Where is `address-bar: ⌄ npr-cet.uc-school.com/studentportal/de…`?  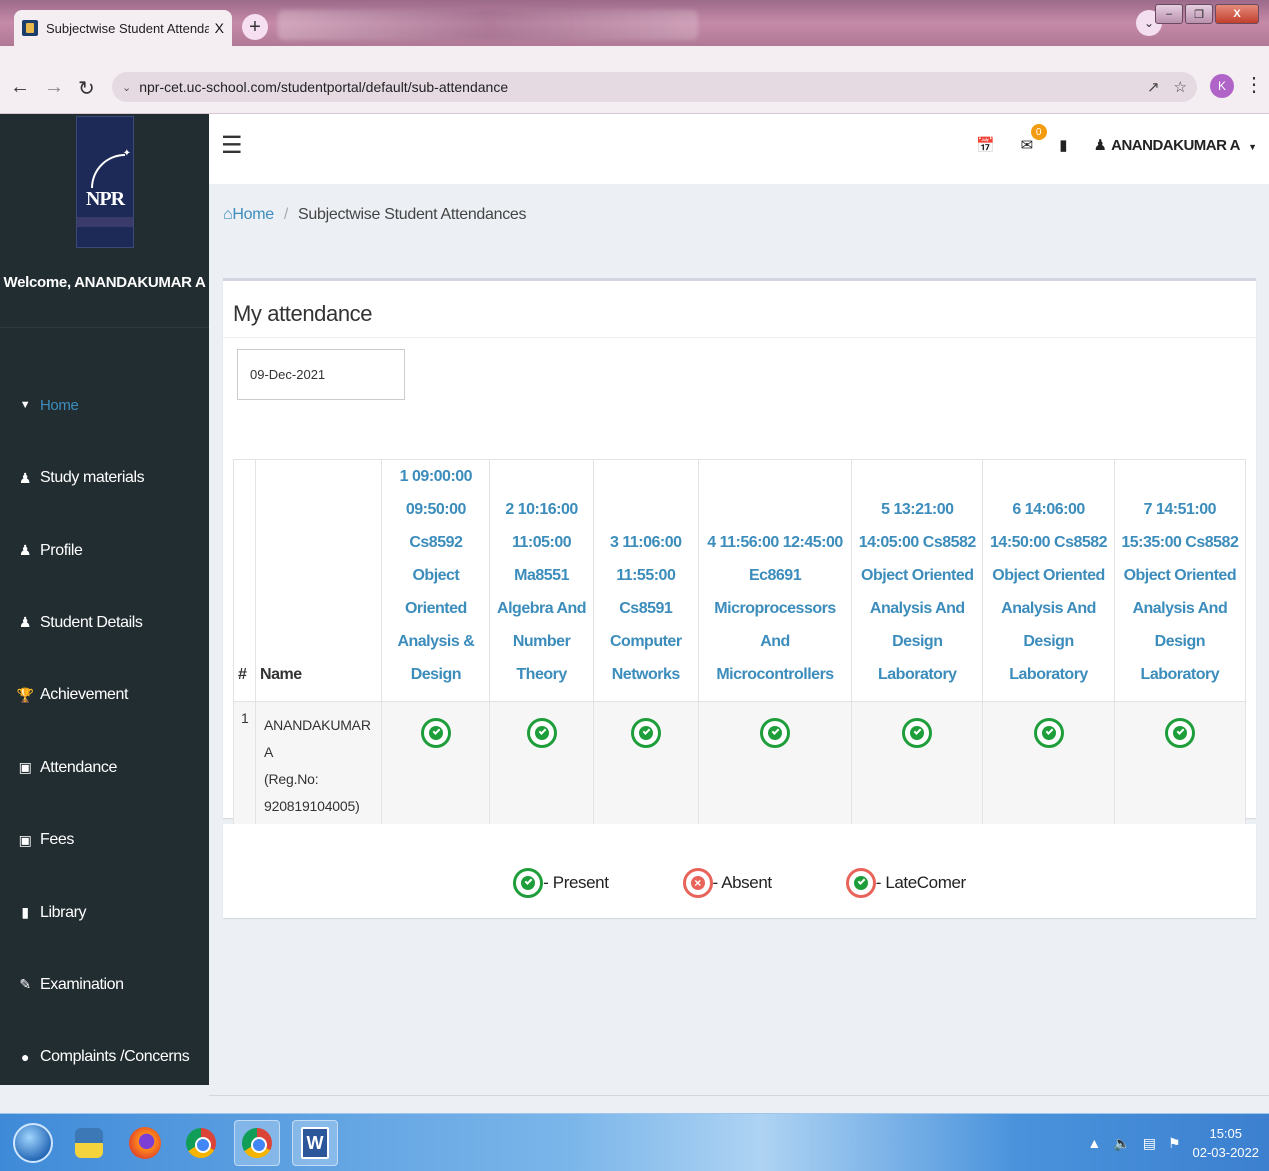 address-bar: ⌄ npr-cet.uc-school.com/studentportal/de… is located at coordinates (654, 87).